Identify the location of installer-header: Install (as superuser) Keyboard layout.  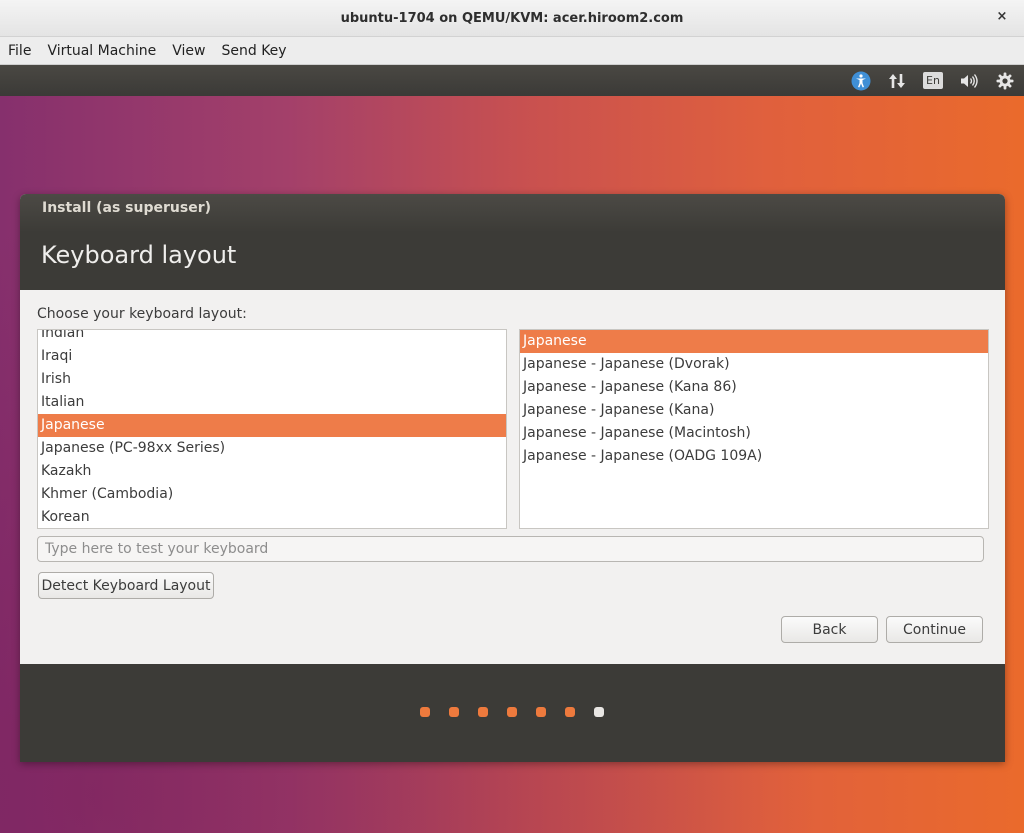
(512, 242).